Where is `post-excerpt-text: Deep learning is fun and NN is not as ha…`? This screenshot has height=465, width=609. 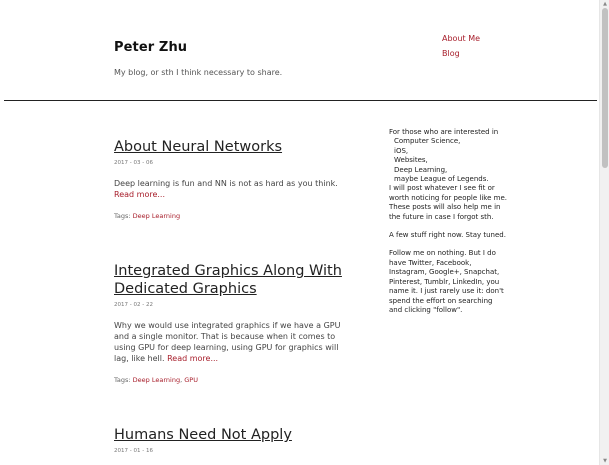
post-excerpt-text: Deep learning is fun and NN is not as ha… is located at coordinates (226, 183).